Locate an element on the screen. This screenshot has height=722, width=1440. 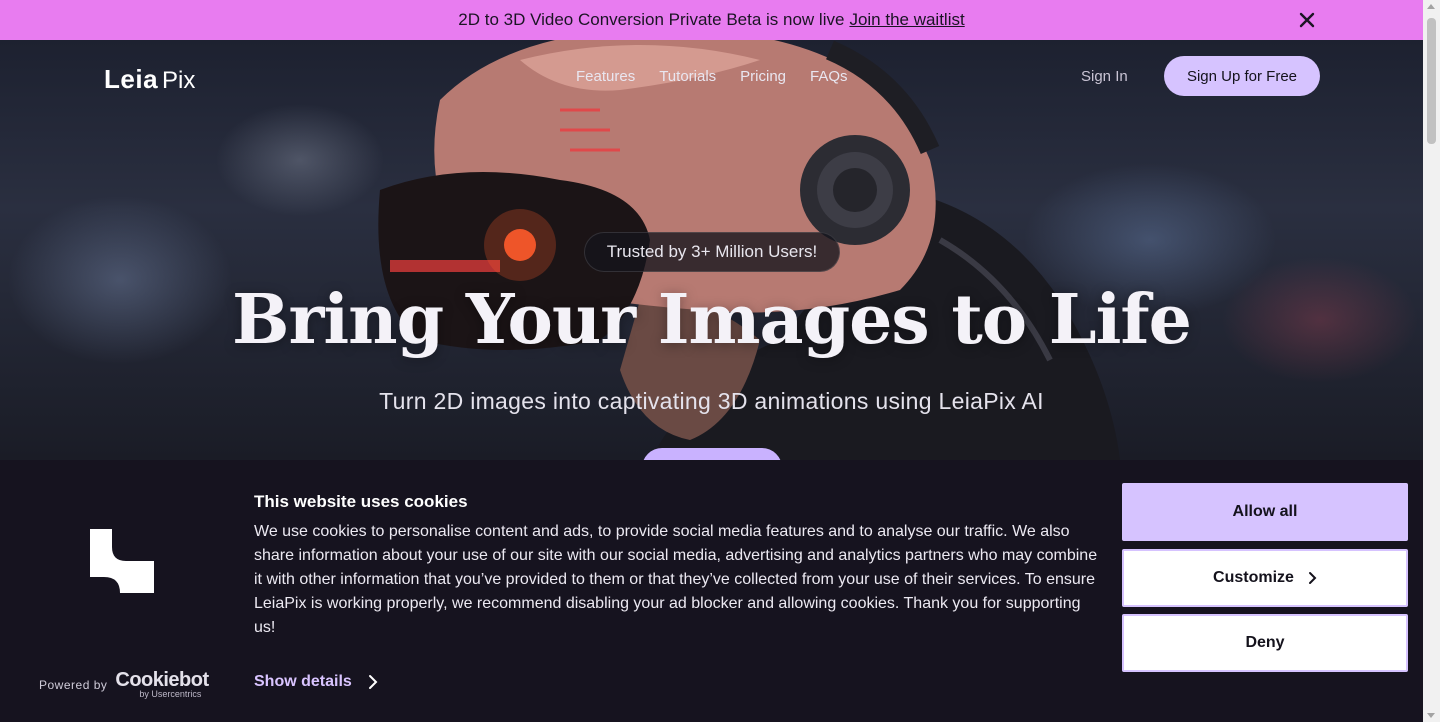
customize-label: Customize is located at coordinates (1253, 577).